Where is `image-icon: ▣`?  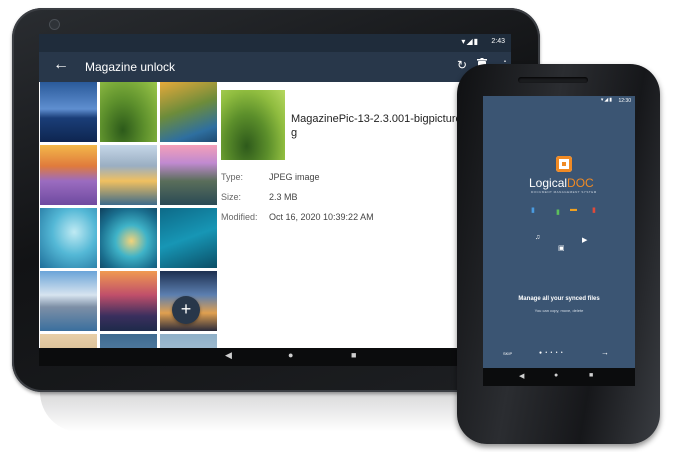 image-icon: ▣ is located at coordinates (561, 248).